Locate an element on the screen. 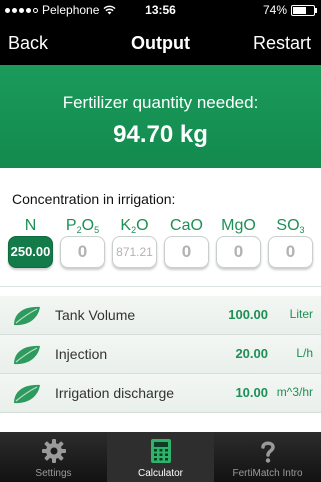 This screenshot has width=321, height=482. element-k2o: K2O 871.21 is located at coordinates (134, 243).